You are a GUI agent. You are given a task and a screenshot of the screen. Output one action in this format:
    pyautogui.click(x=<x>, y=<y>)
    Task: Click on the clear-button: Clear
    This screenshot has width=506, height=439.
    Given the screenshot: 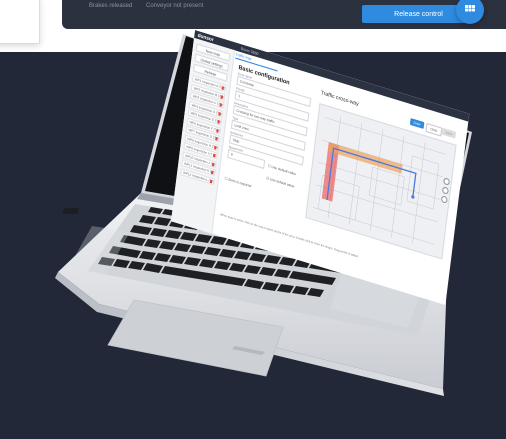 What is the action you would take?
    pyautogui.click(x=434, y=129)
    